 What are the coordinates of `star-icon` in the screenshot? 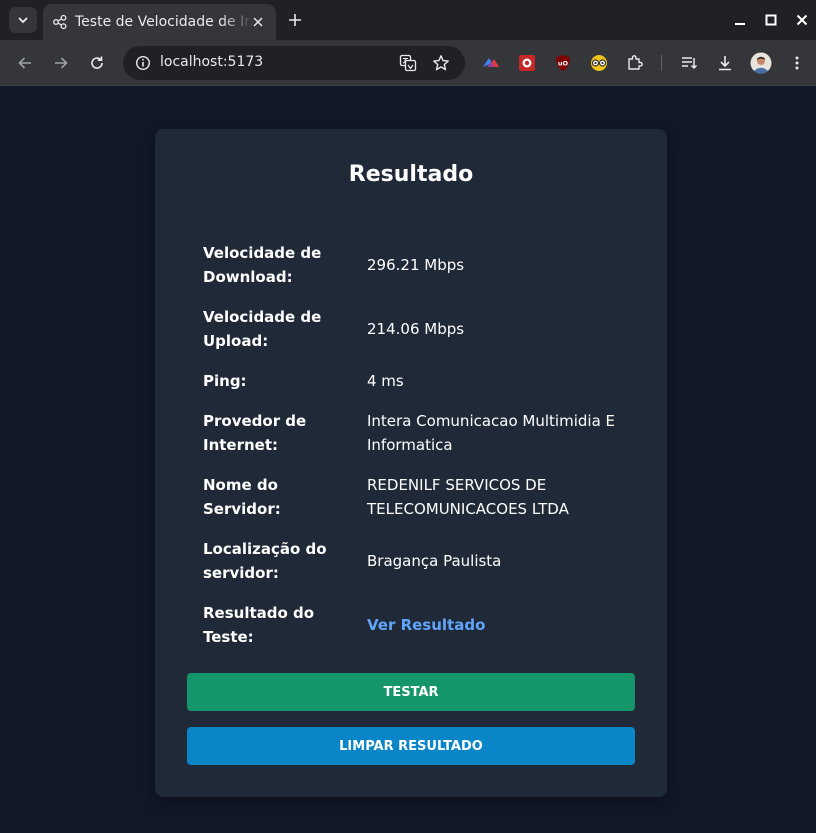 It's located at (441, 63).